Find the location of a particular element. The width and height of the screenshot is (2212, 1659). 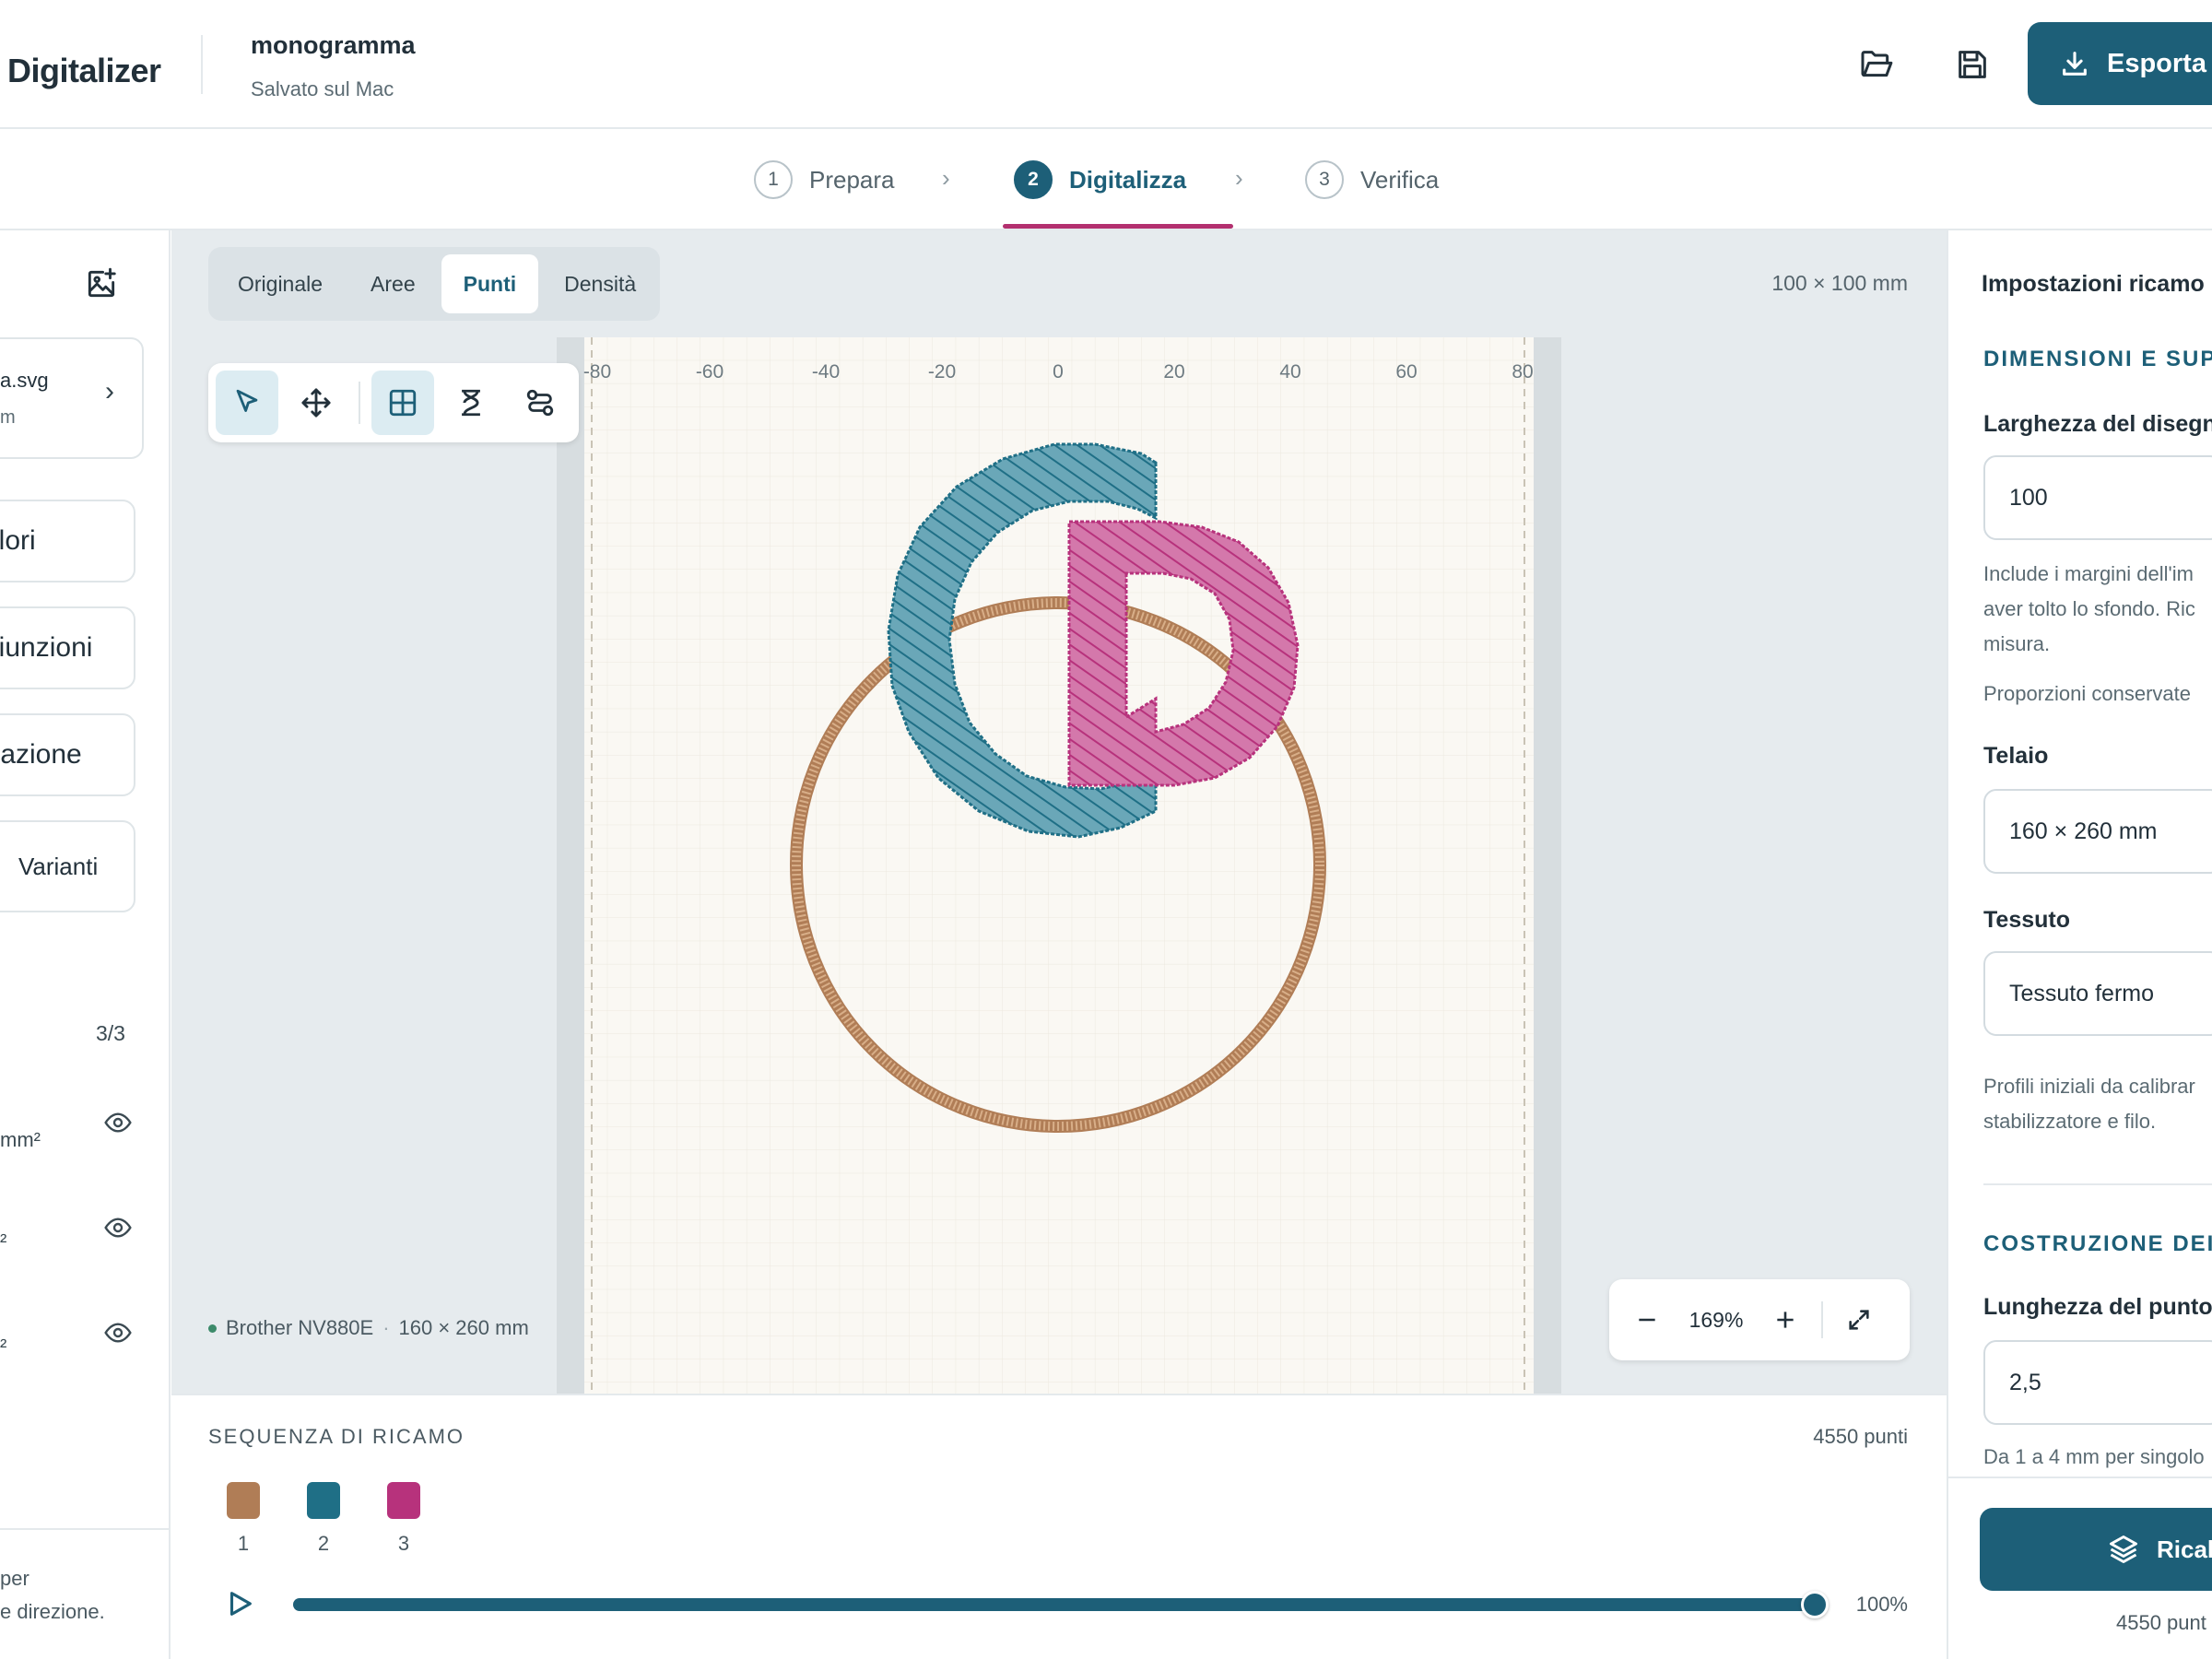

settings-title: Impostazioni ricamo is located at coordinates (2093, 284).